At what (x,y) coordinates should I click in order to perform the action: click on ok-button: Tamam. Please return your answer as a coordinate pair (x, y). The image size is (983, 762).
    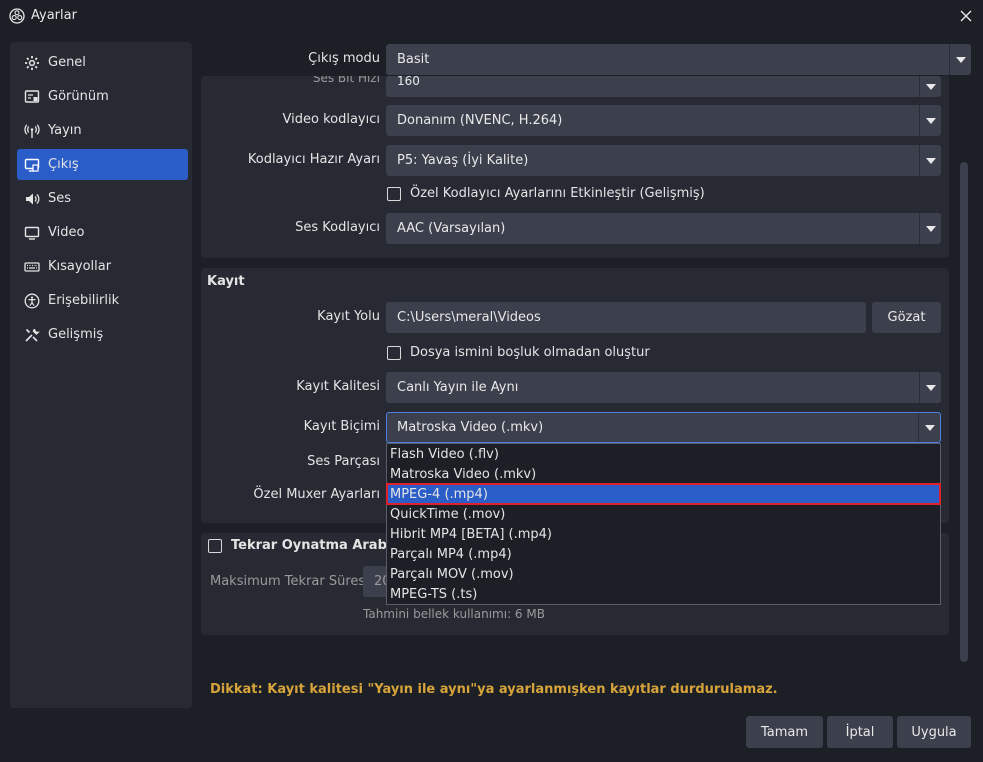
    Looking at the image, I should click on (784, 732).